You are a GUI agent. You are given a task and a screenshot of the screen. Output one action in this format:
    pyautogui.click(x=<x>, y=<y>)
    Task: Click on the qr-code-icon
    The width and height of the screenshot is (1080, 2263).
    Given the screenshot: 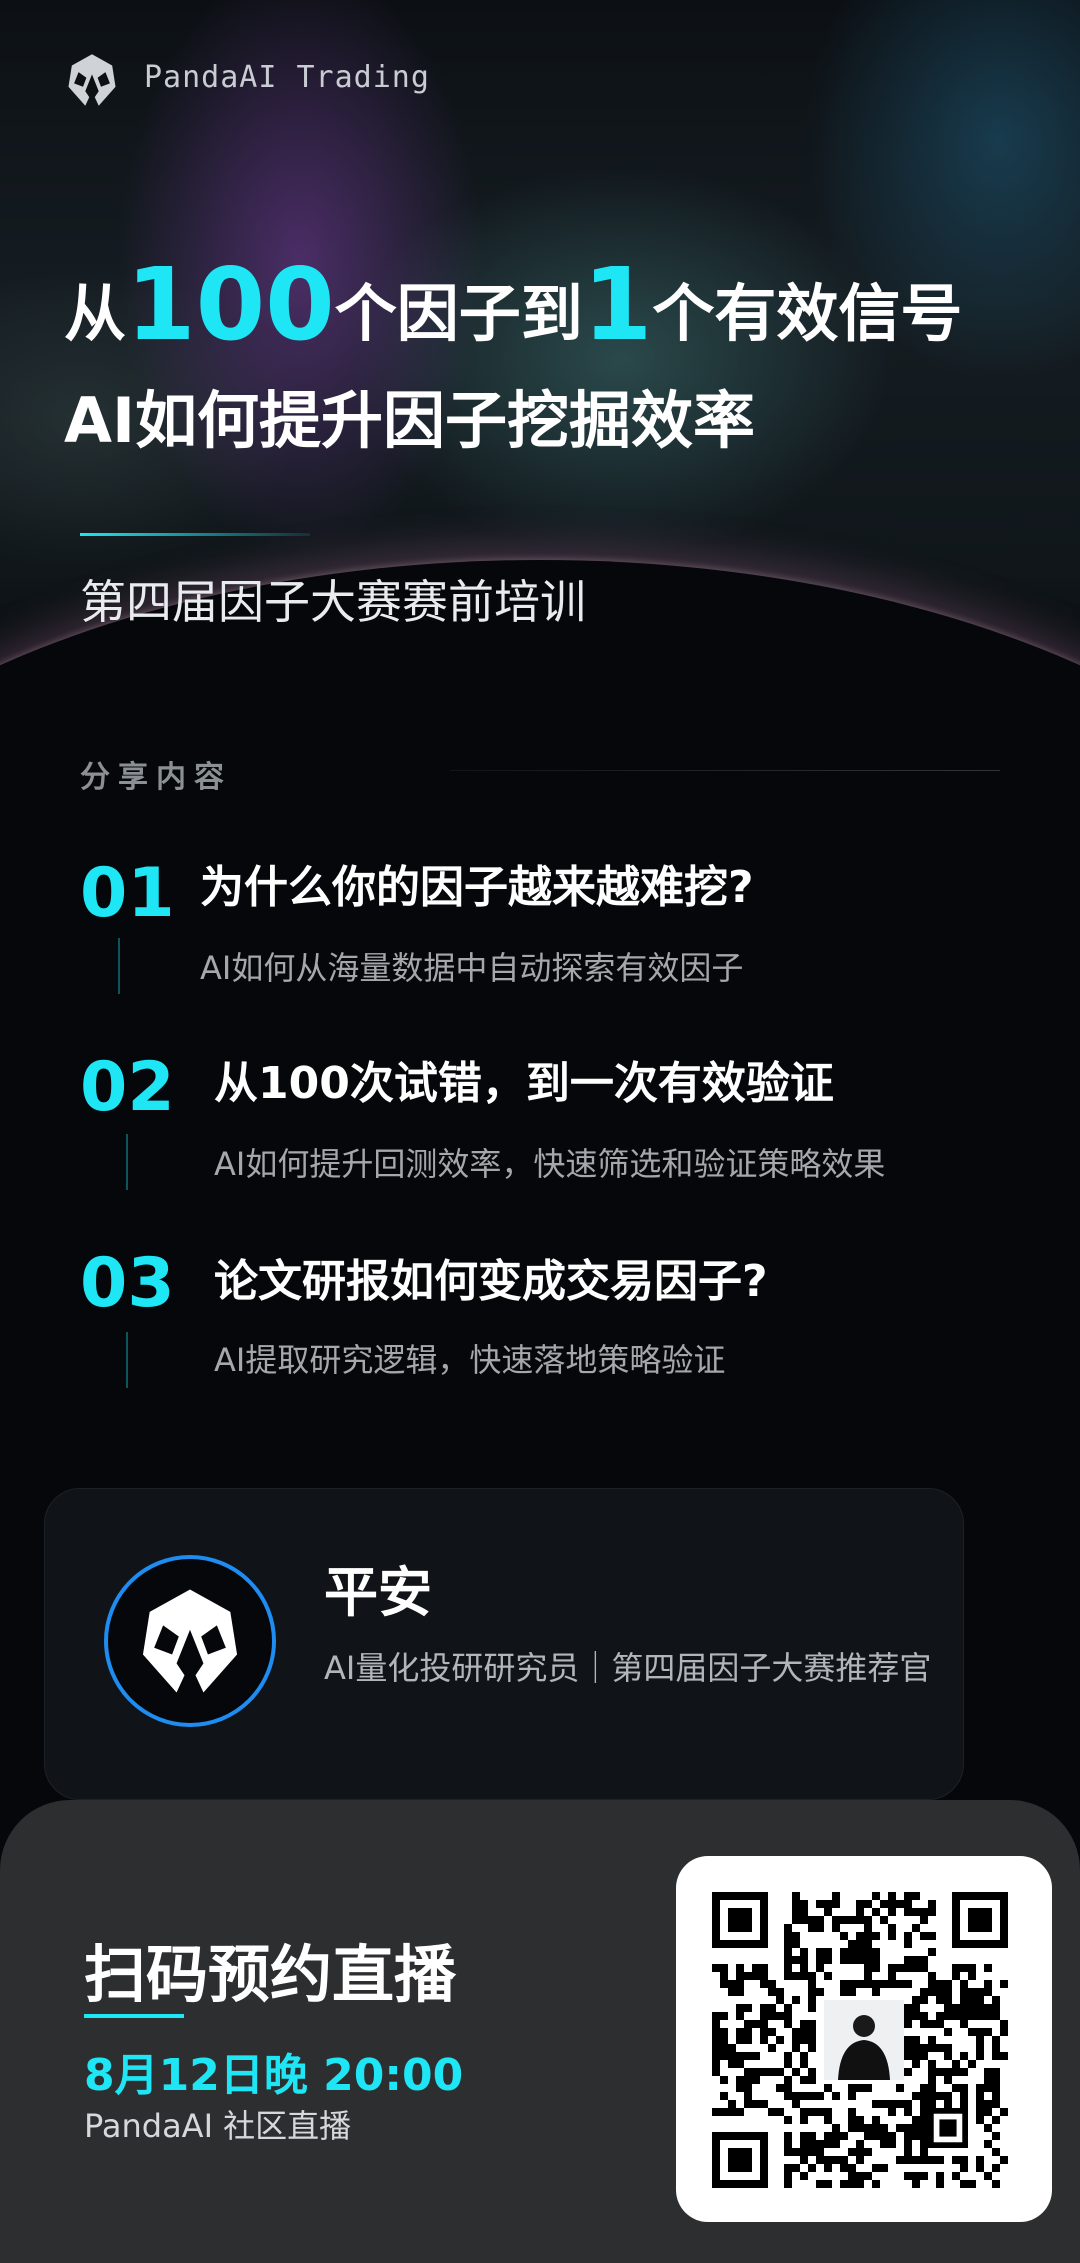 What is the action you would take?
    pyautogui.click(x=864, y=2040)
    